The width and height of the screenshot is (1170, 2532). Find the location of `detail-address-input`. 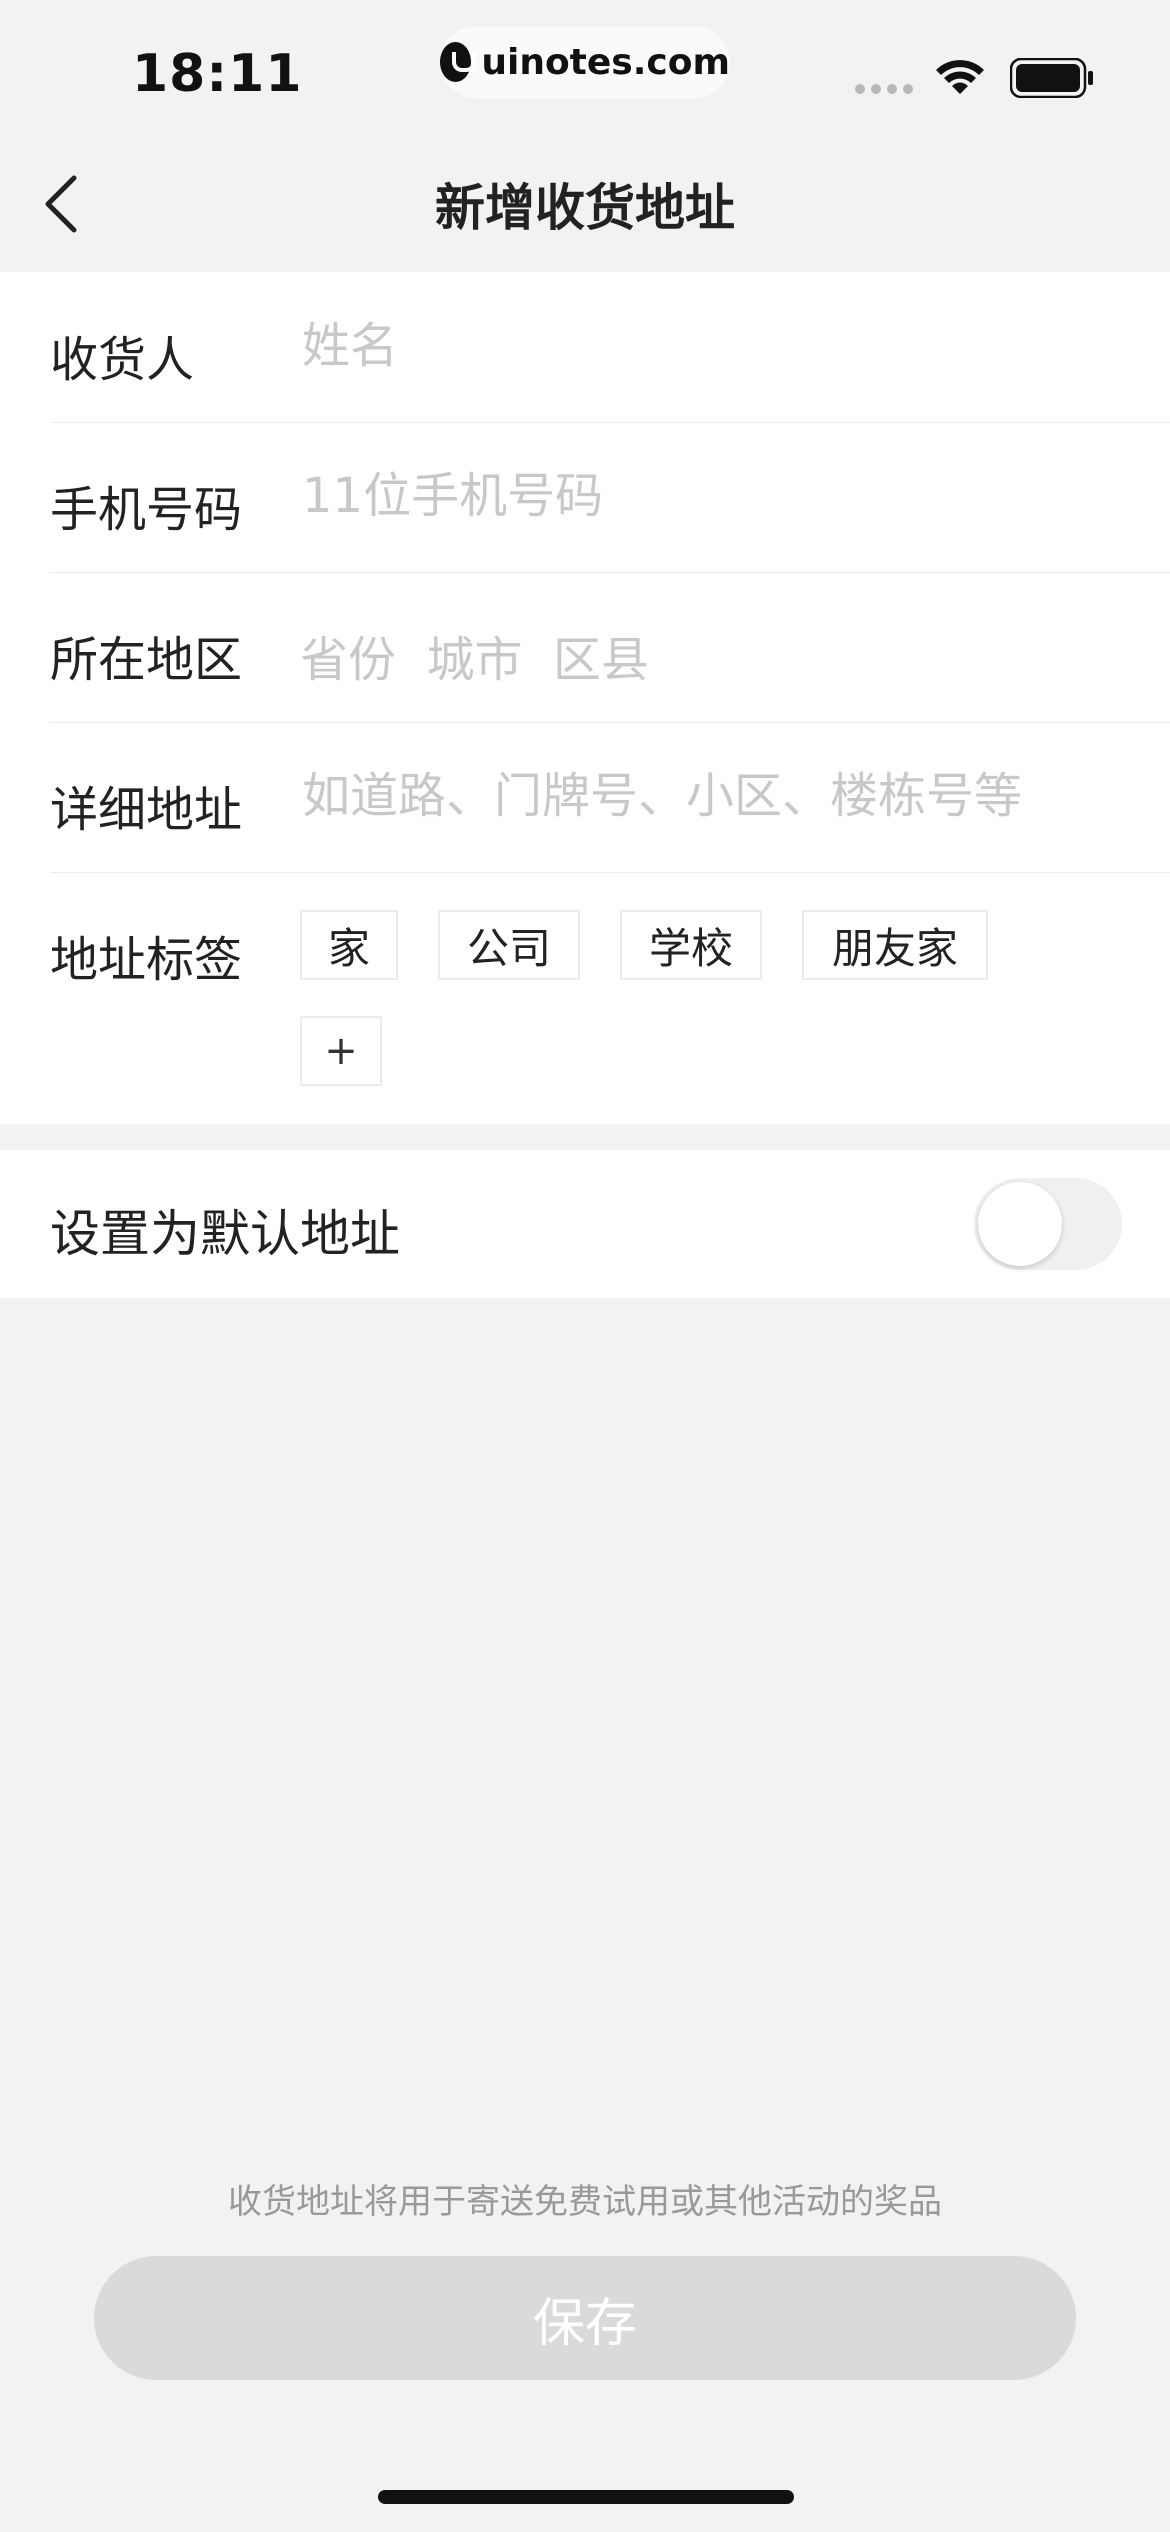

detail-address-input is located at coordinates (712, 796).